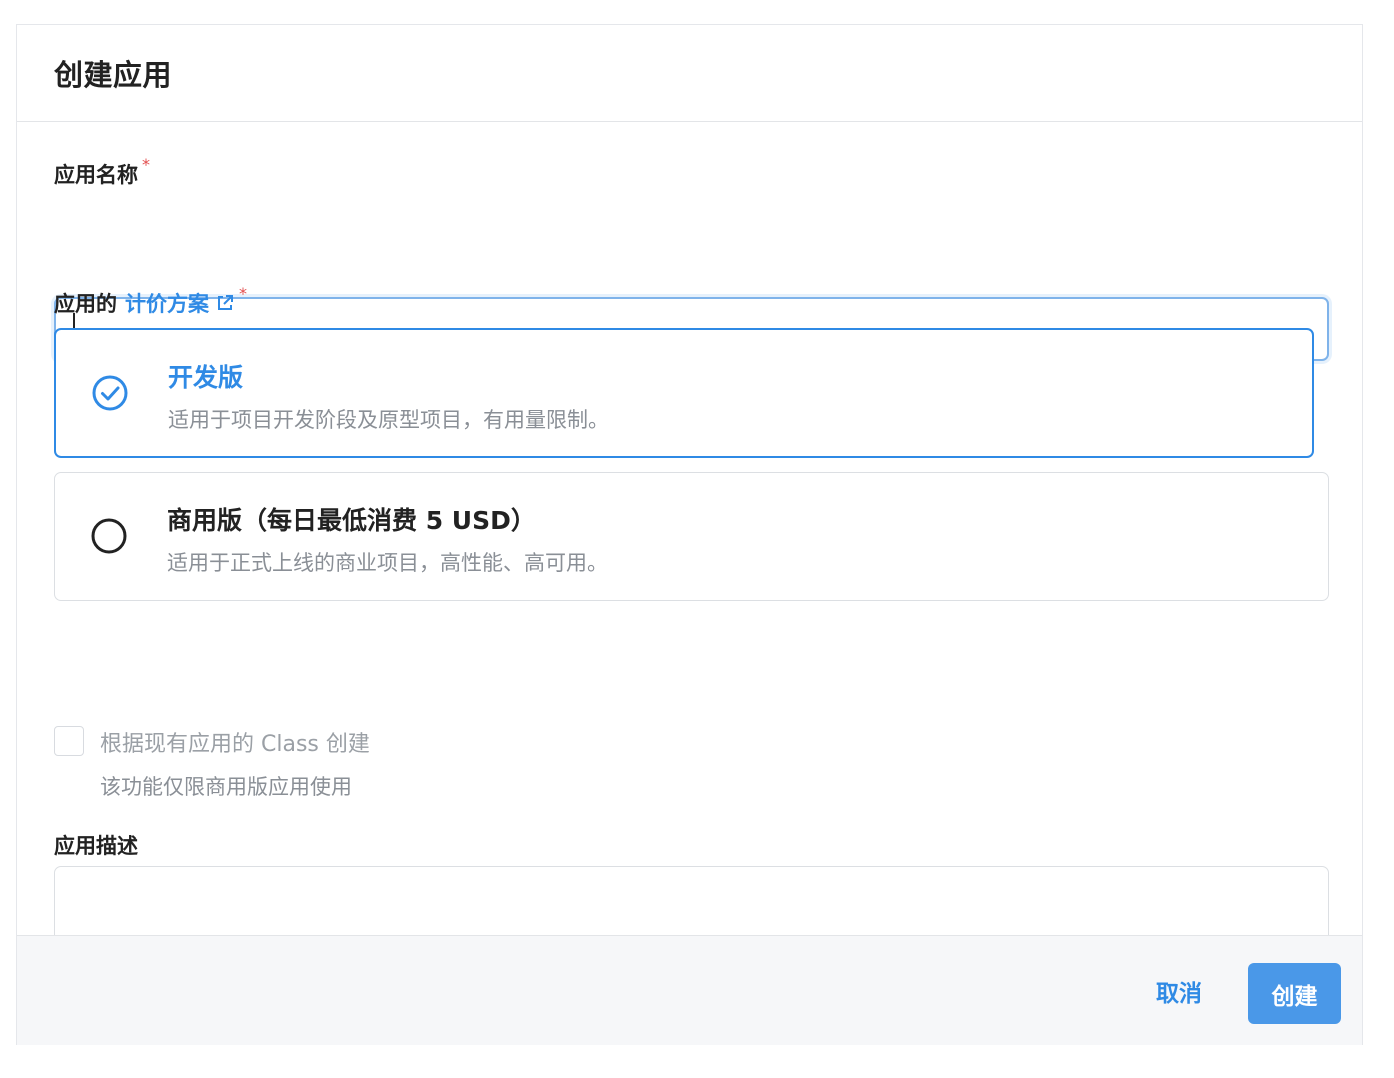  What do you see at coordinates (109, 536) in the screenshot?
I see `radio-unchecked-icon` at bounding box center [109, 536].